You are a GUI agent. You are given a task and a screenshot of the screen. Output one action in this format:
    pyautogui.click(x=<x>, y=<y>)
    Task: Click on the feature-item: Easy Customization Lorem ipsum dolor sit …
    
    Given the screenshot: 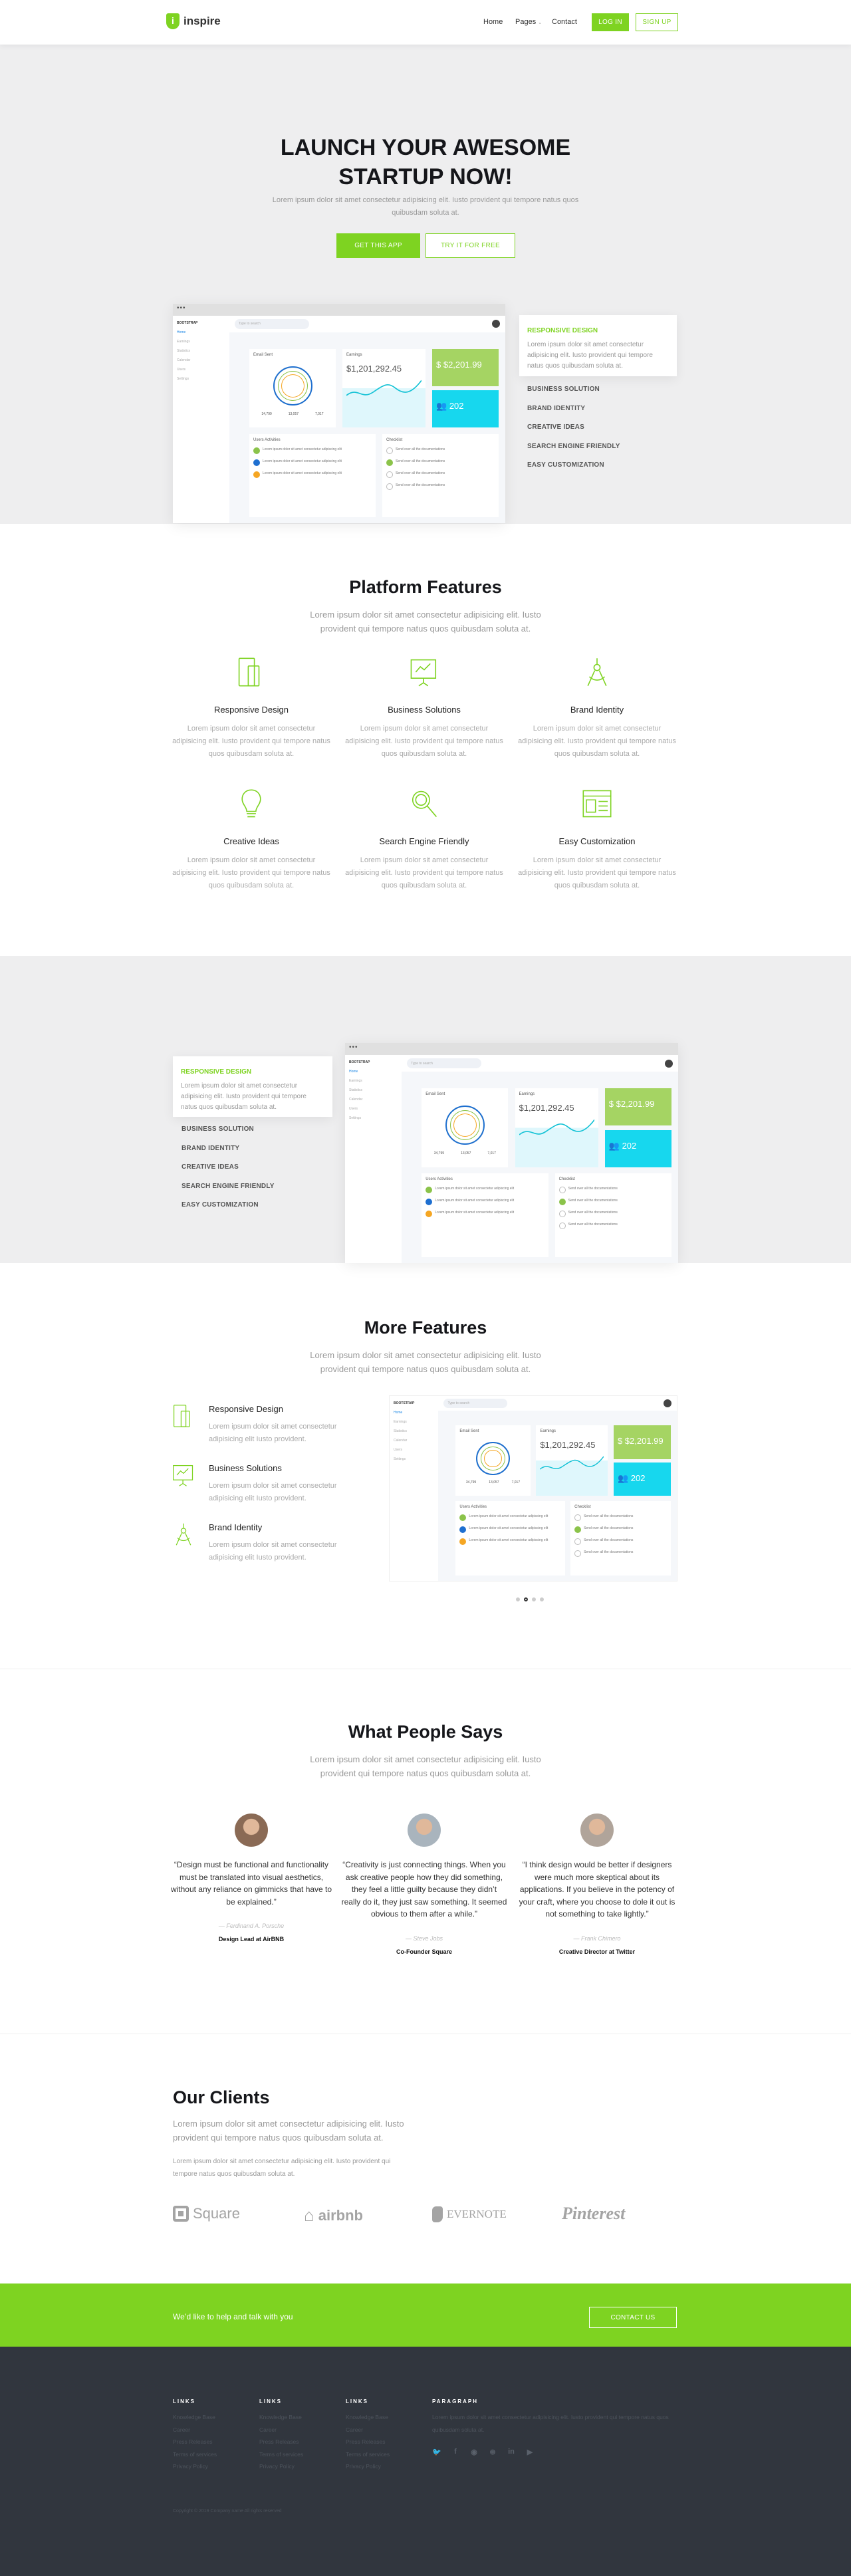 What is the action you would take?
    pyautogui.click(x=597, y=840)
    